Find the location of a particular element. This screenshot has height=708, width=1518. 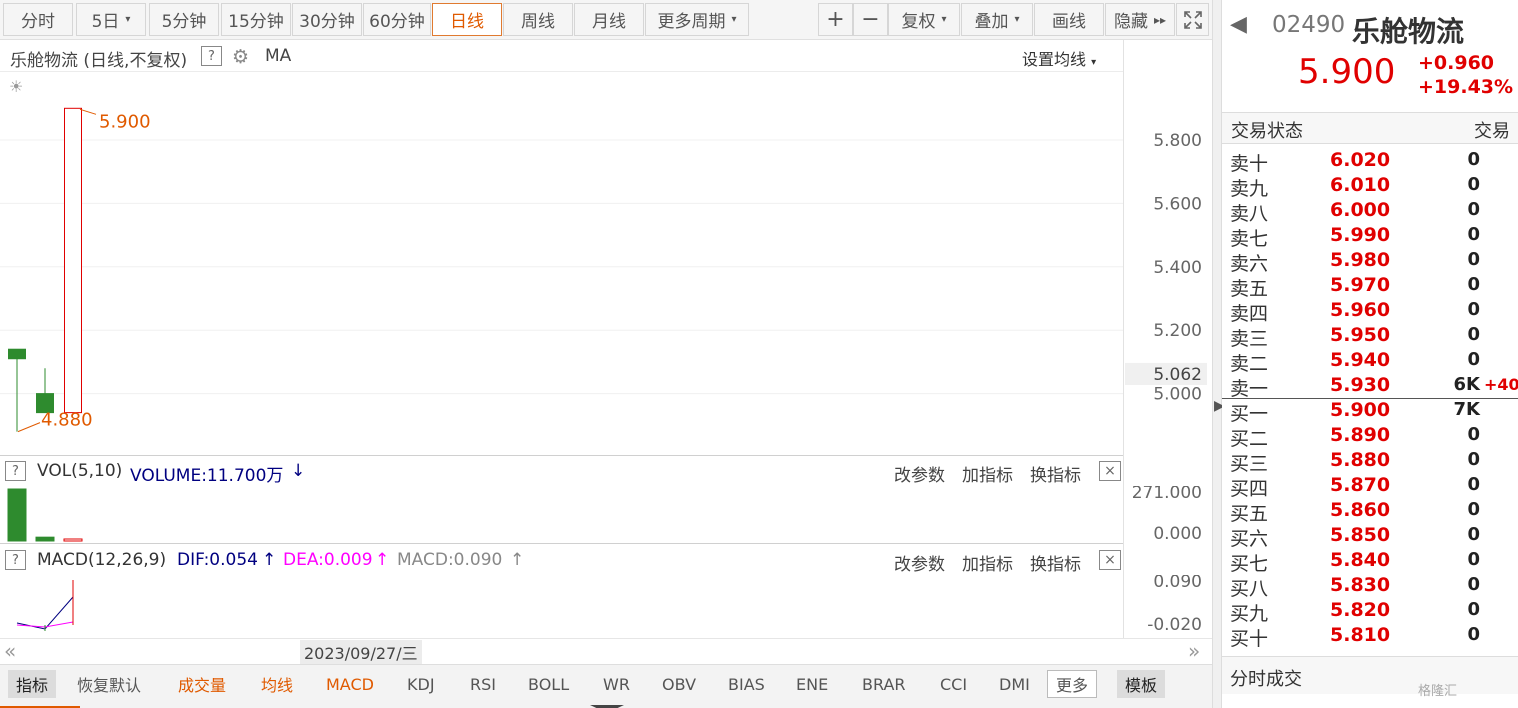

gear-icon: ⚙ is located at coordinates (240, 57).